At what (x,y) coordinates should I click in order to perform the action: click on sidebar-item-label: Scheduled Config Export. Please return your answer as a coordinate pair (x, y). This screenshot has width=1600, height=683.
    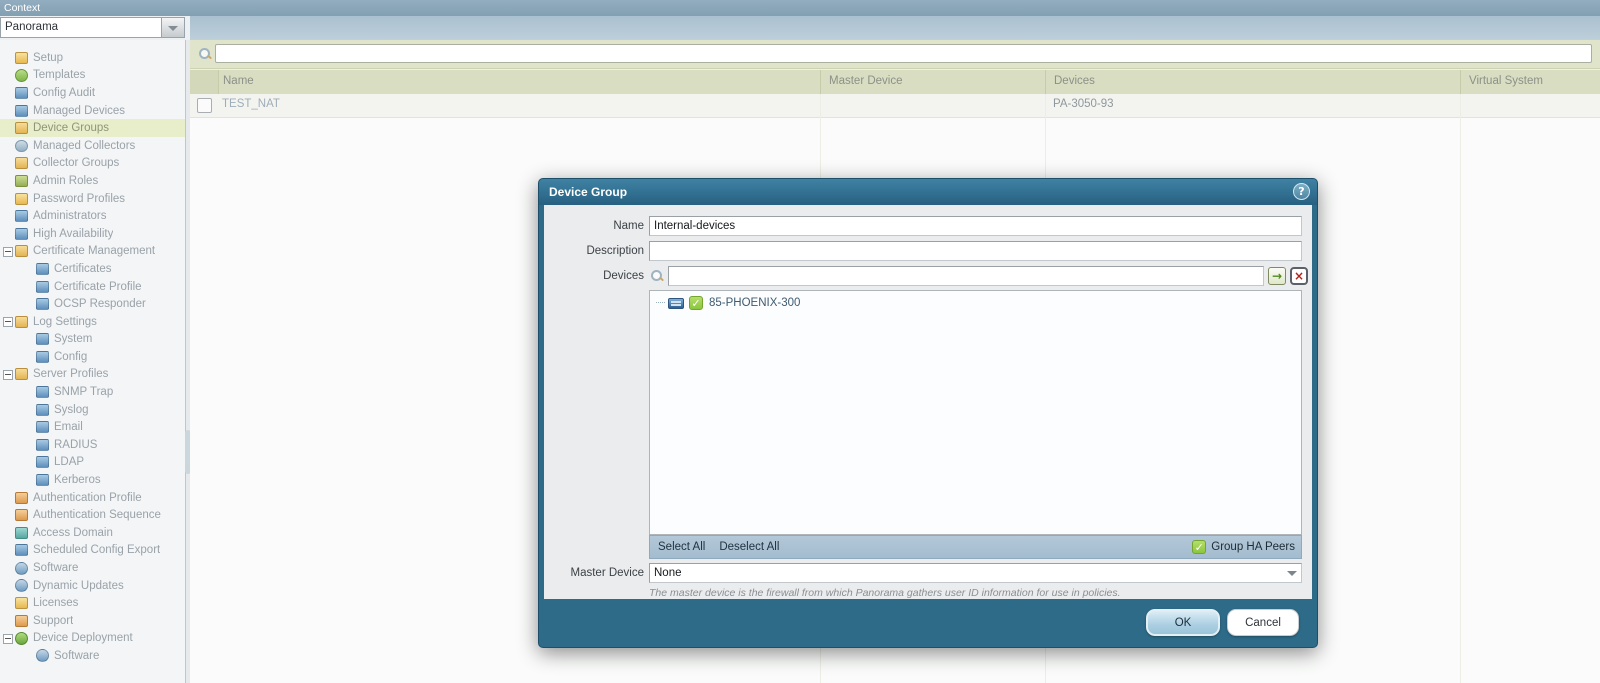
    Looking at the image, I should click on (97, 550).